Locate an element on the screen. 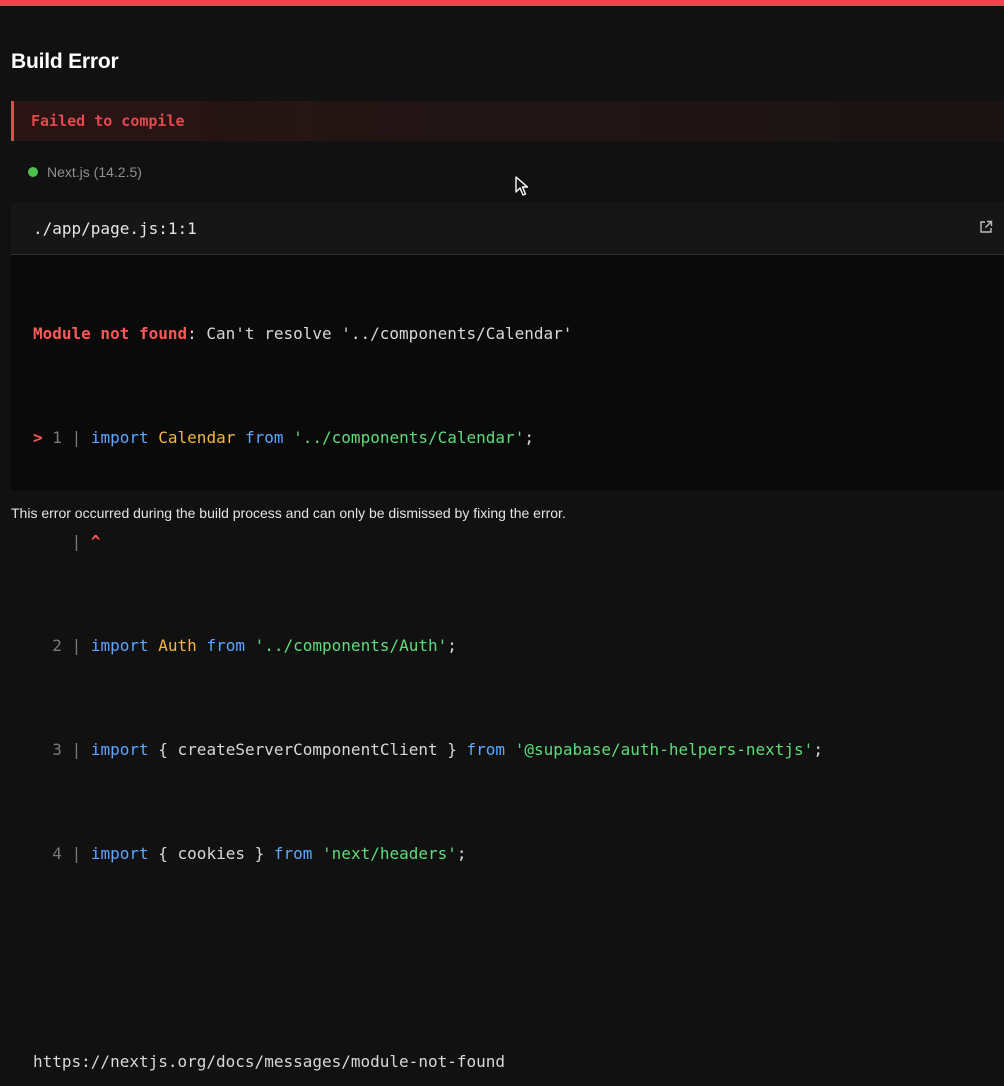 This screenshot has width=1004, height=1086. string-literal: 'next/headers' is located at coordinates (384, 853).